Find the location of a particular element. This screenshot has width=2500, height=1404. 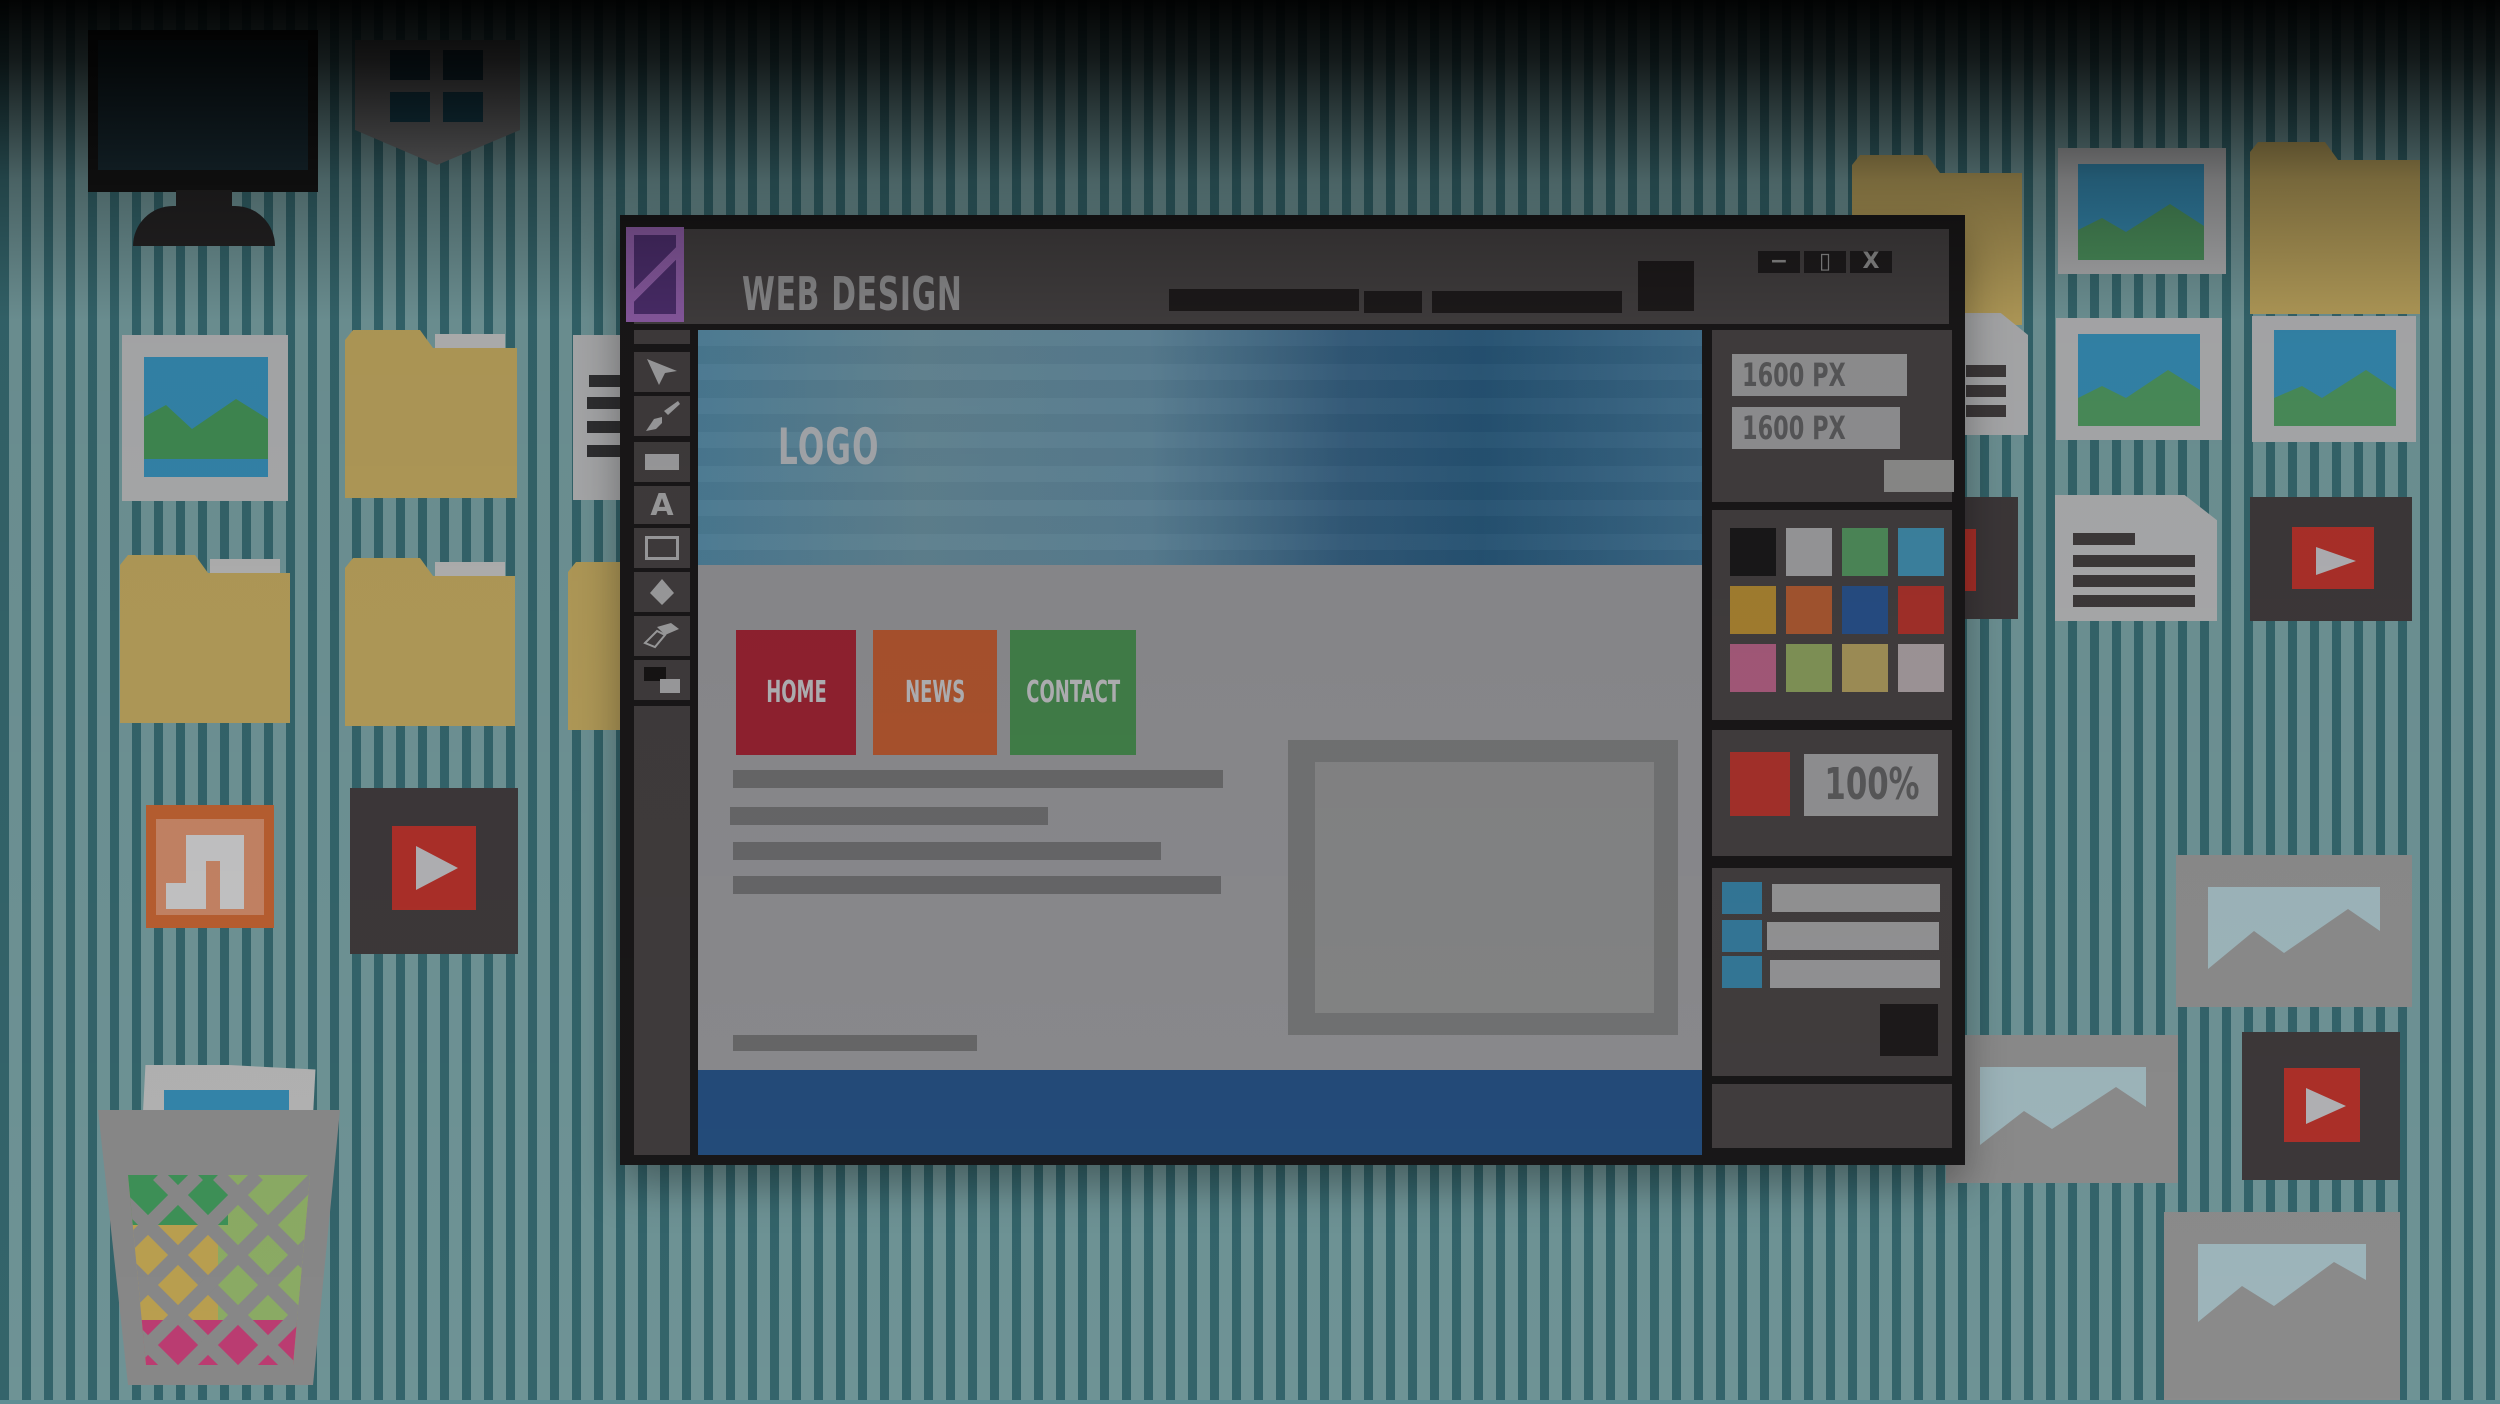

nav-contact-button: CONTACT is located at coordinates (1073, 692).